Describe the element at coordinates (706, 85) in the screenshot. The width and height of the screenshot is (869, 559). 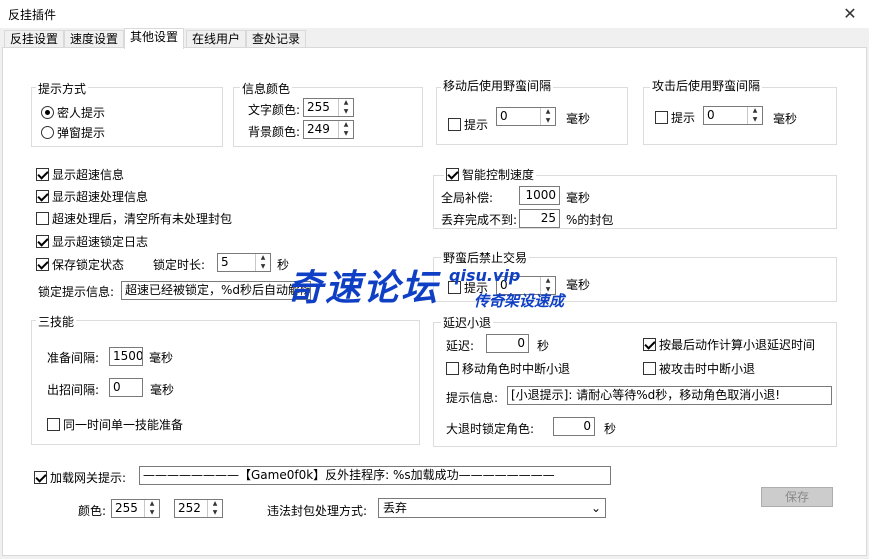
I see `after-attack-label: 攻击后使用野蛮间隔` at that location.